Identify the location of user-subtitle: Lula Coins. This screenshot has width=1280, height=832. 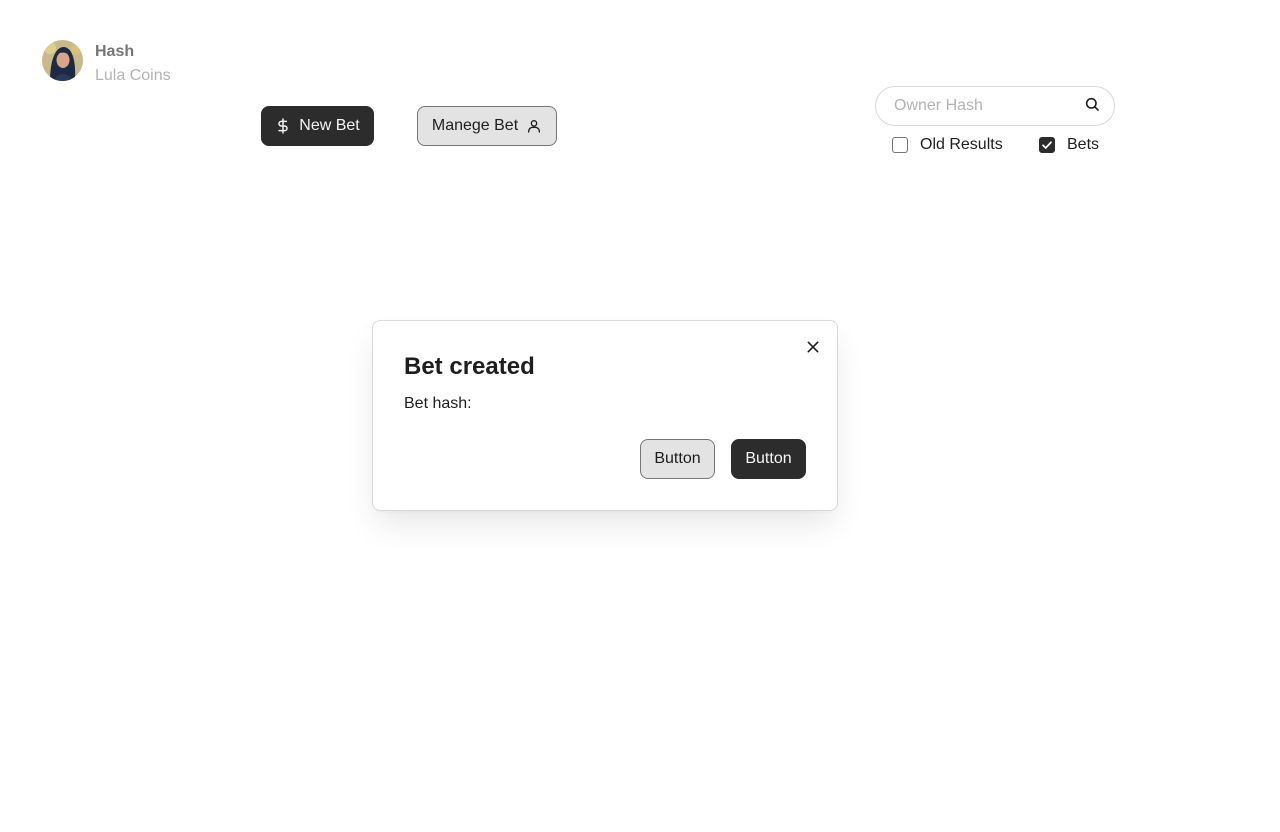
(133, 75).